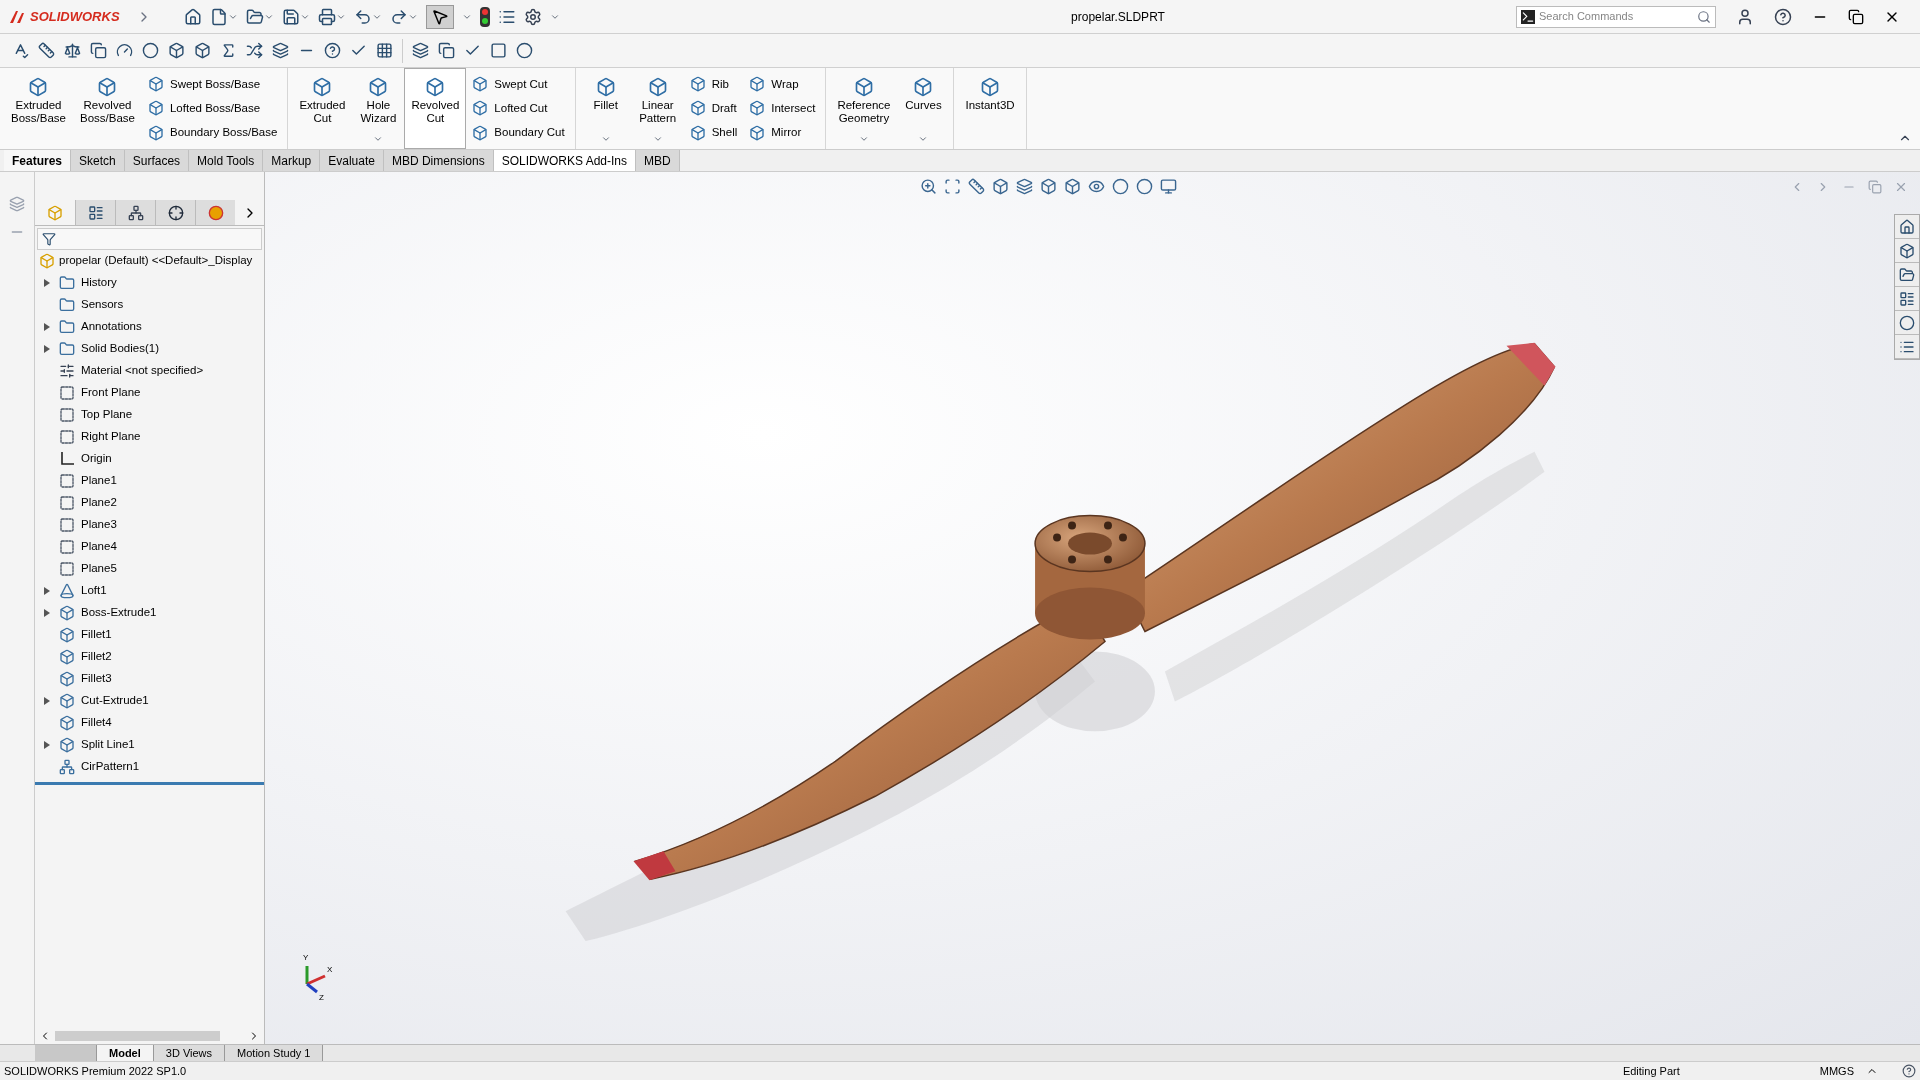 This screenshot has height=1080, width=1920. Describe the element at coordinates (782, 133) in the screenshot. I see `ribbon-button: Mirror` at that location.